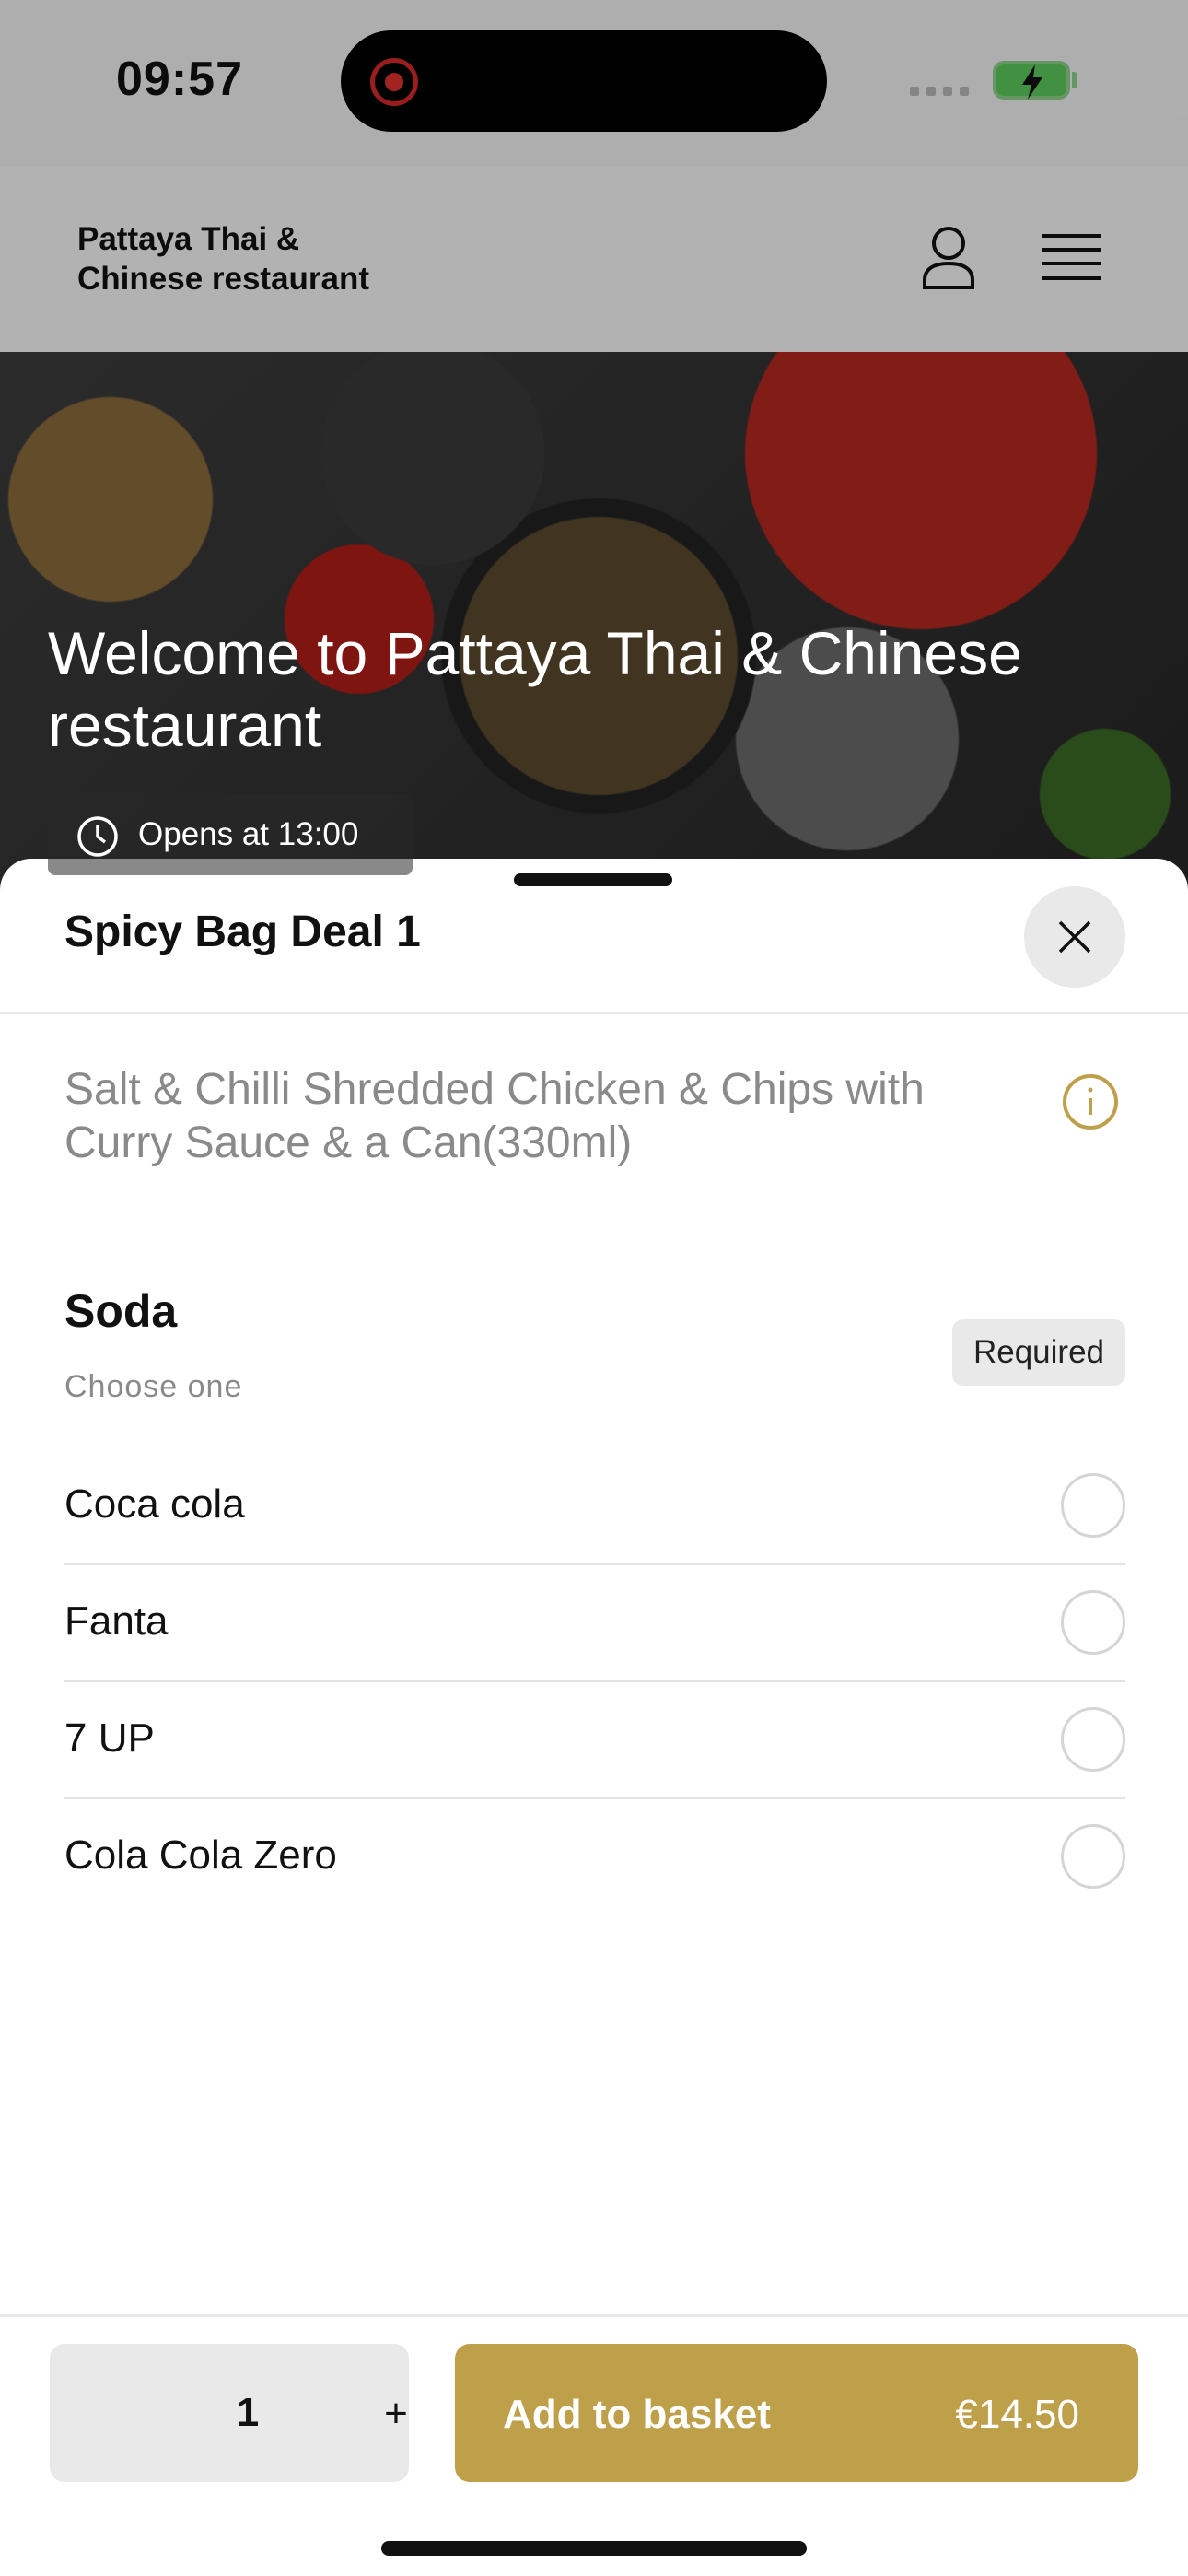 This screenshot has height=2576, width=1188. Describe the element at coordinates (121, 1311) in the screenshot. I see `option-group-title: Soda` at that location.